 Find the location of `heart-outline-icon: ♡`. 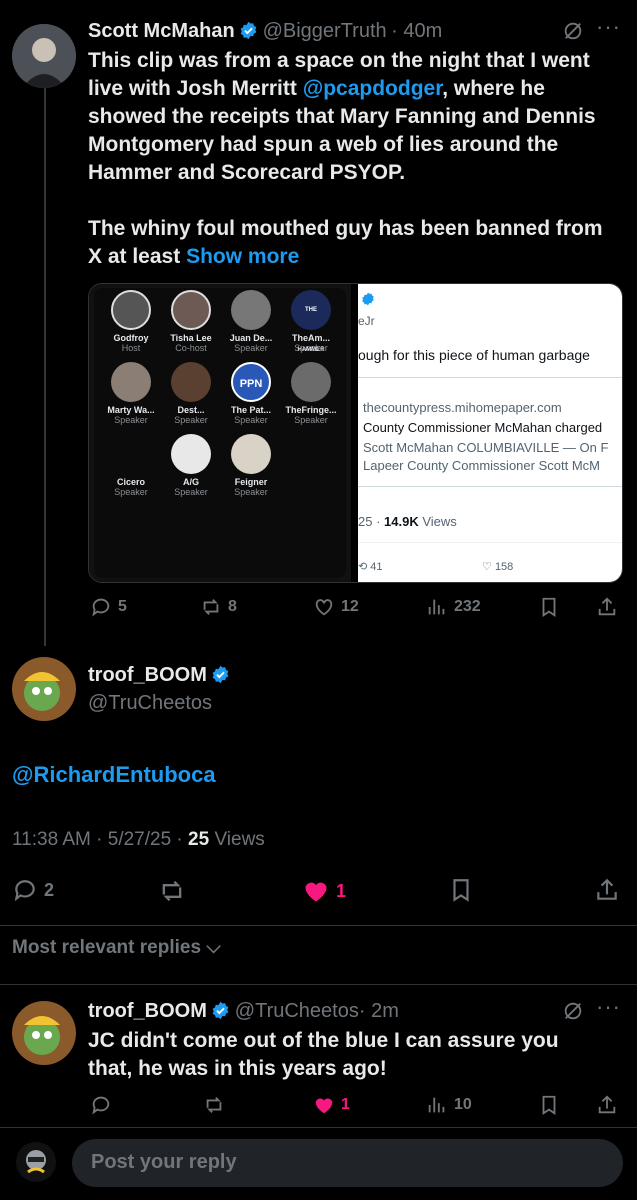

heart-outline-icon: ♡ is located at coordinates (487, 567).